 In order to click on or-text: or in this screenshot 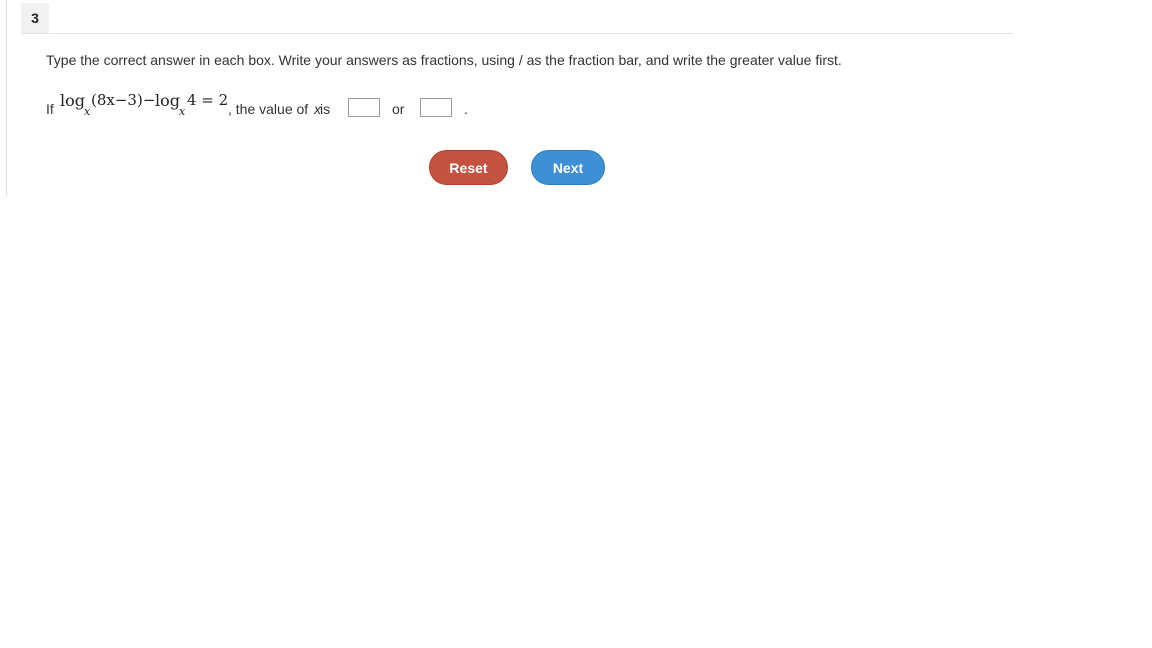, I will do `click(398, 109)`.